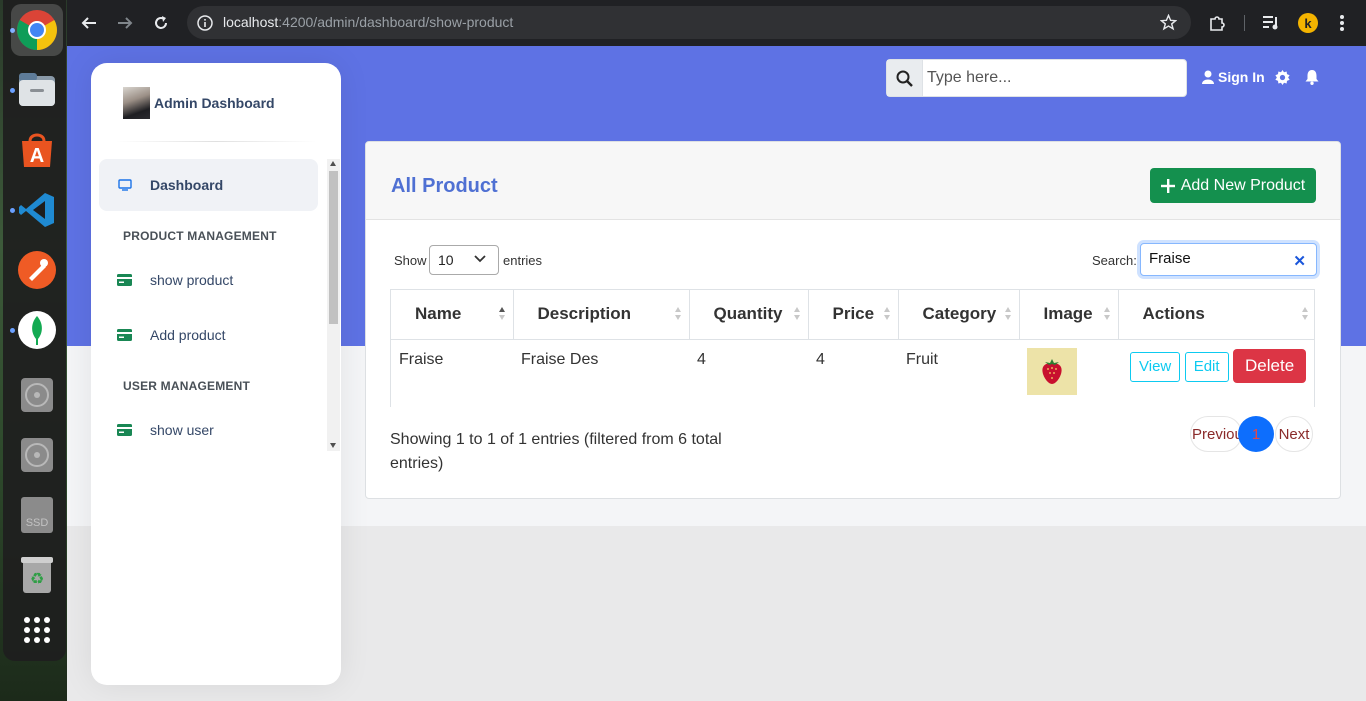  Describe the element at coordinates (1206, 366) in the screenshot. I see `edit-button: Edit` at that location.